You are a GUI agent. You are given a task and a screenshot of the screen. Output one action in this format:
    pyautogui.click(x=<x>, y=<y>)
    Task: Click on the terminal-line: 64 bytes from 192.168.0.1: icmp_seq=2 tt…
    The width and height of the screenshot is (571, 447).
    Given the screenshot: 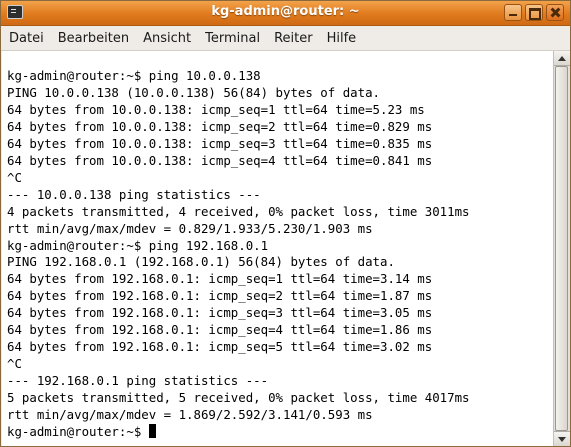 What is the action you would take?
    pyautogui.click(x=220, y=296)
    